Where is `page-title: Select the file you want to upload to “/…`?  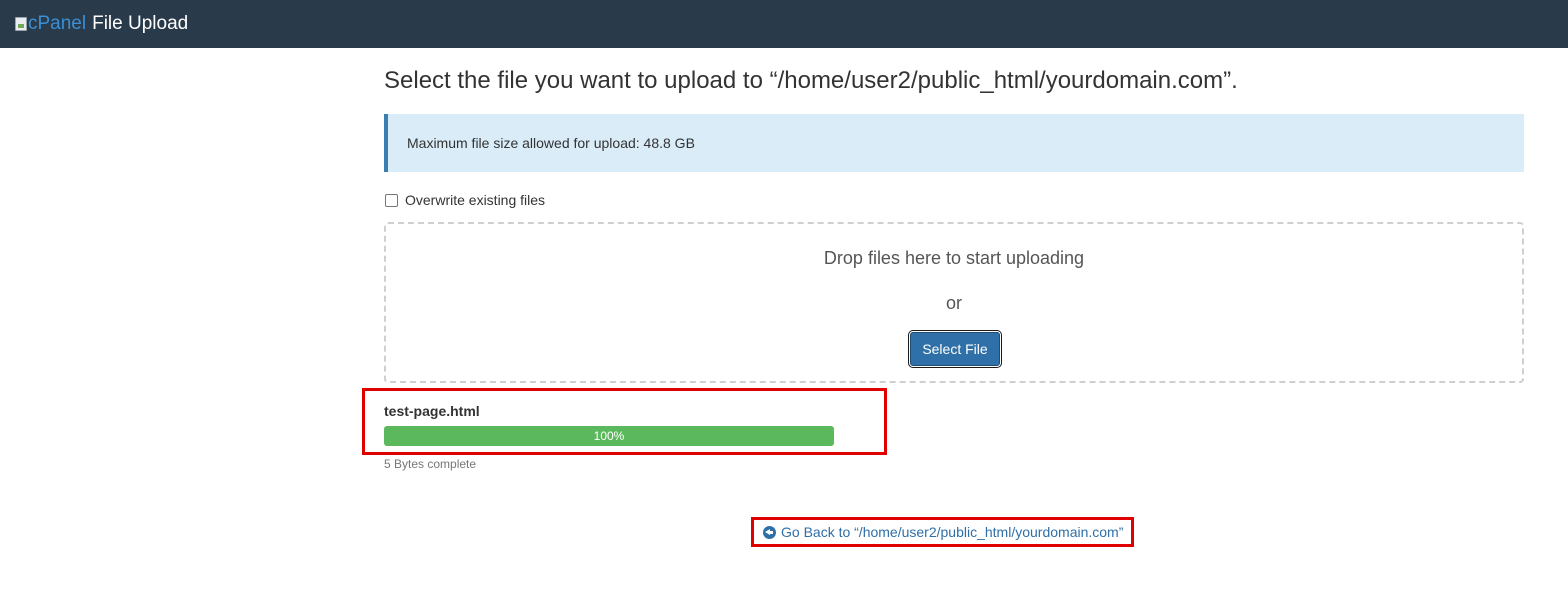 page-title: Select the file you want to upload to “/… is located at coordinates (811, 80).